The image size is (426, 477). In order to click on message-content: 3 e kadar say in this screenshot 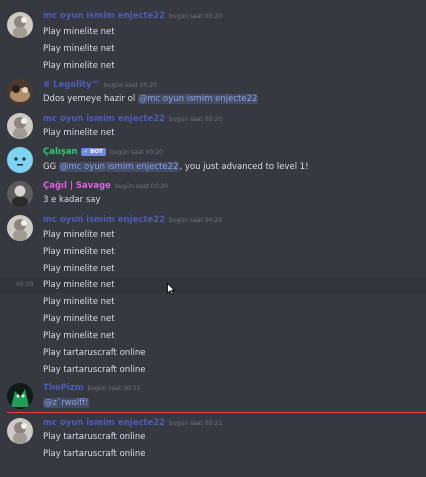, I will do `click(72, 200)`.